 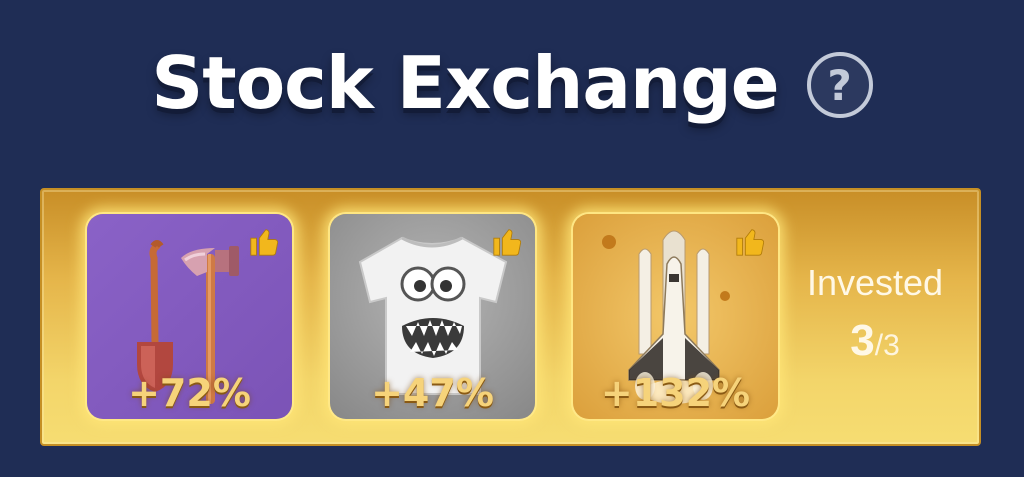 What do you see at coordinates (189, 393) in the screenshot?
I see `change-percent: +72%` at bounding box center [189, 393].